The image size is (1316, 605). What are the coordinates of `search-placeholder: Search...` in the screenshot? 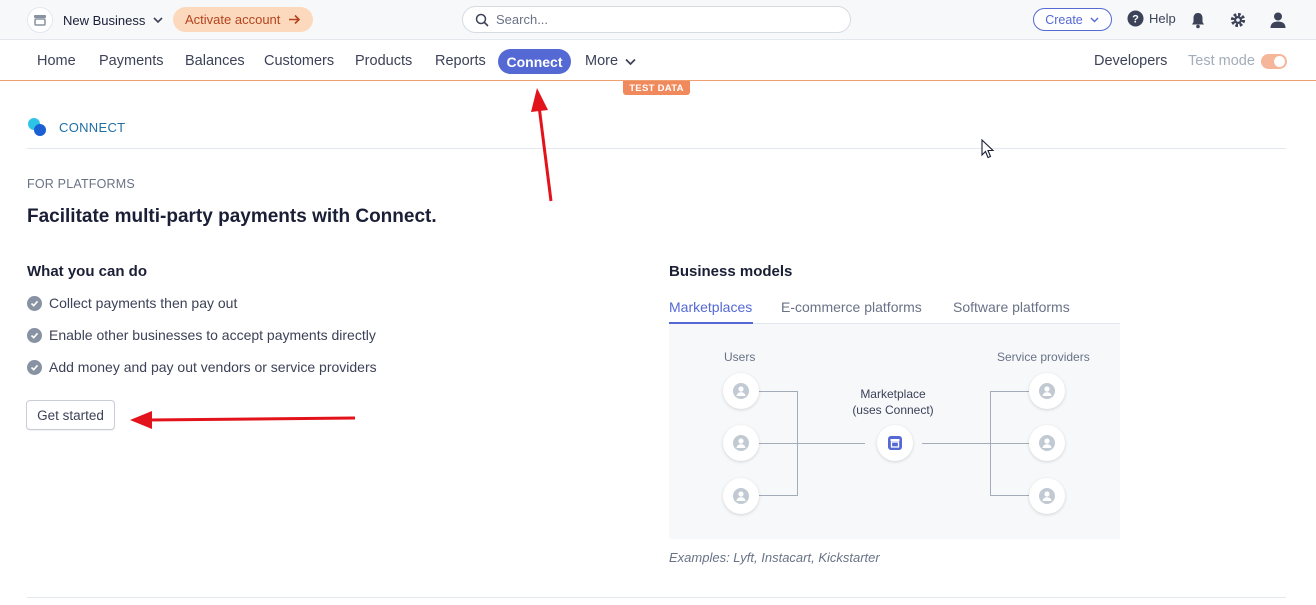 It's located at (522, 19).